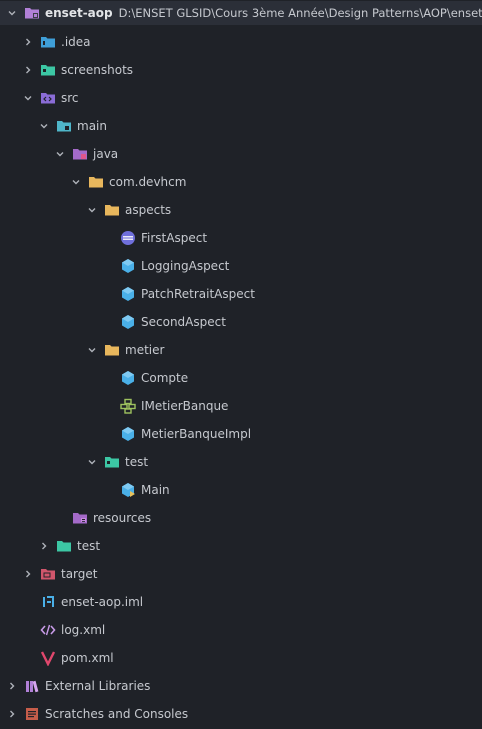 The image size is (482, 729). Describe the element at coordinates (185, 406) in the screenshot. I see `tree-label: IMetierBanque` at that location.